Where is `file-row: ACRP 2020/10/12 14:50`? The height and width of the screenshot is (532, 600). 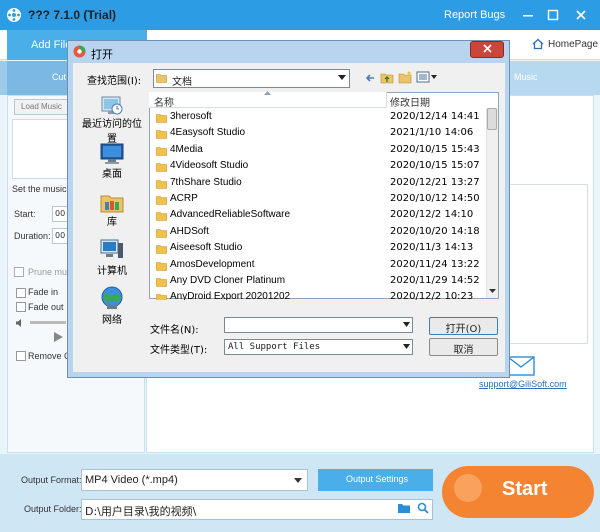
file-row: ACRP 2020/10/12 14:50 is located at coordinates (318, 200).